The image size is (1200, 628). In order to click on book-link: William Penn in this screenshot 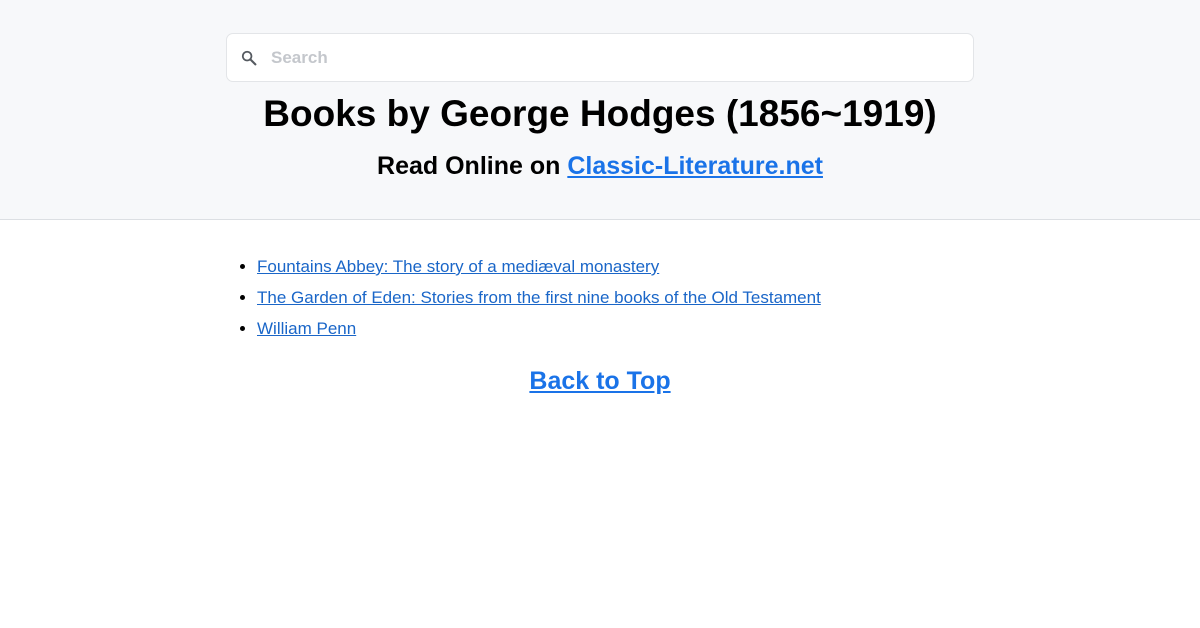, I will do `click(306, 328)`.